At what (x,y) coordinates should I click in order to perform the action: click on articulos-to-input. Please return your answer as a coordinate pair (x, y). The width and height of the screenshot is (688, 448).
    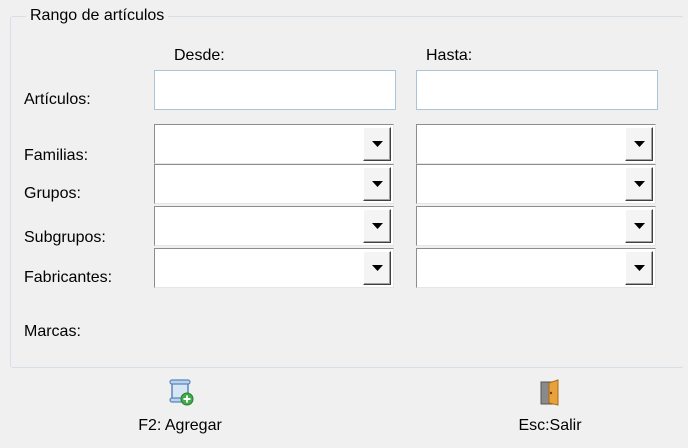
    Looking at the image, I should click on (537, 90).